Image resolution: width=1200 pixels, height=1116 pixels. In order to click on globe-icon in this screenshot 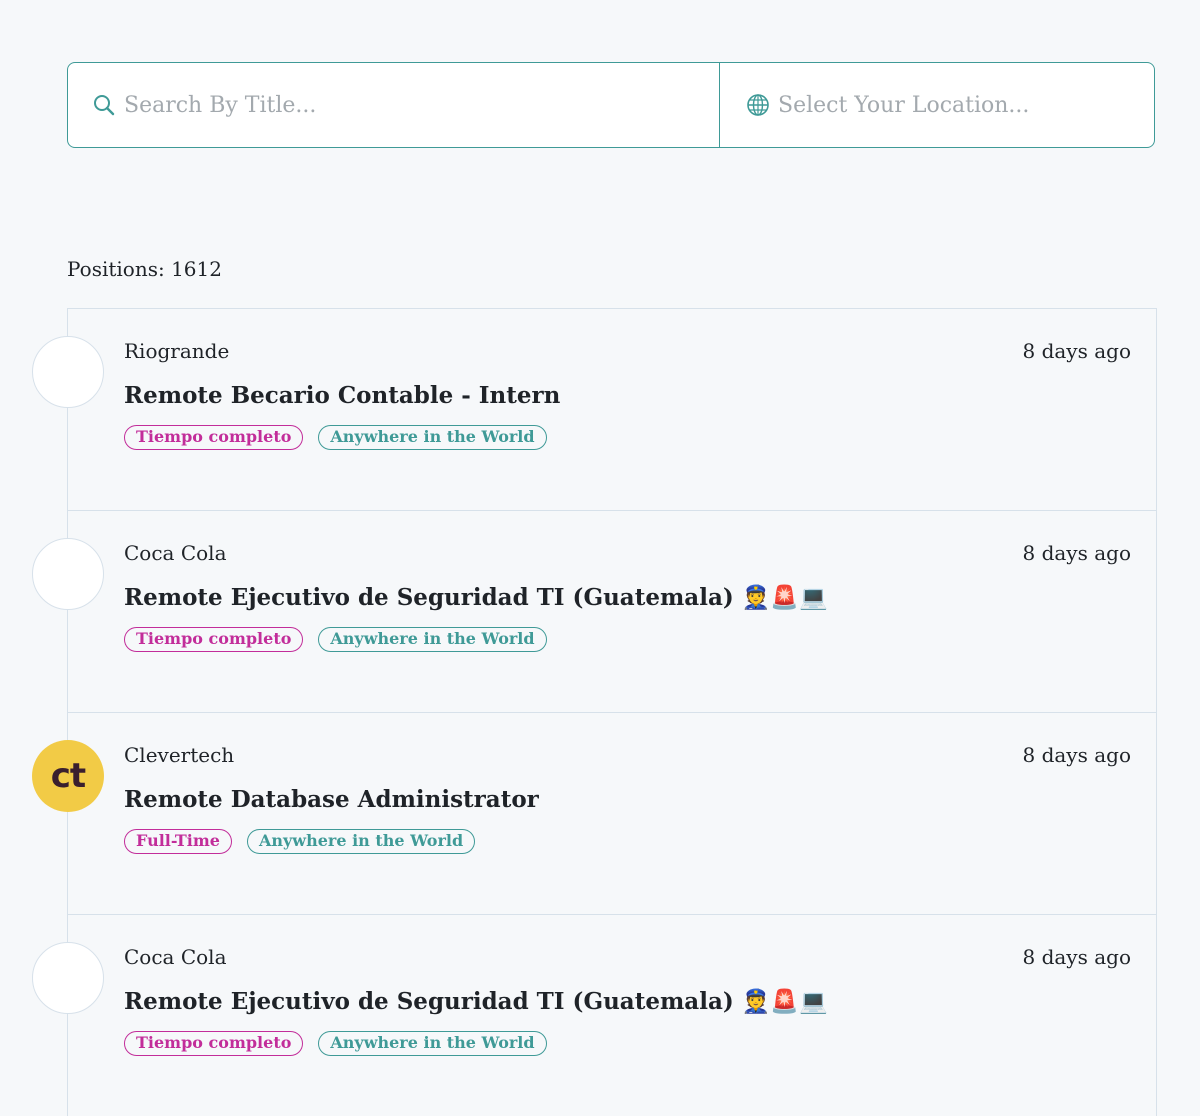, I will do `click(758, 105)`.